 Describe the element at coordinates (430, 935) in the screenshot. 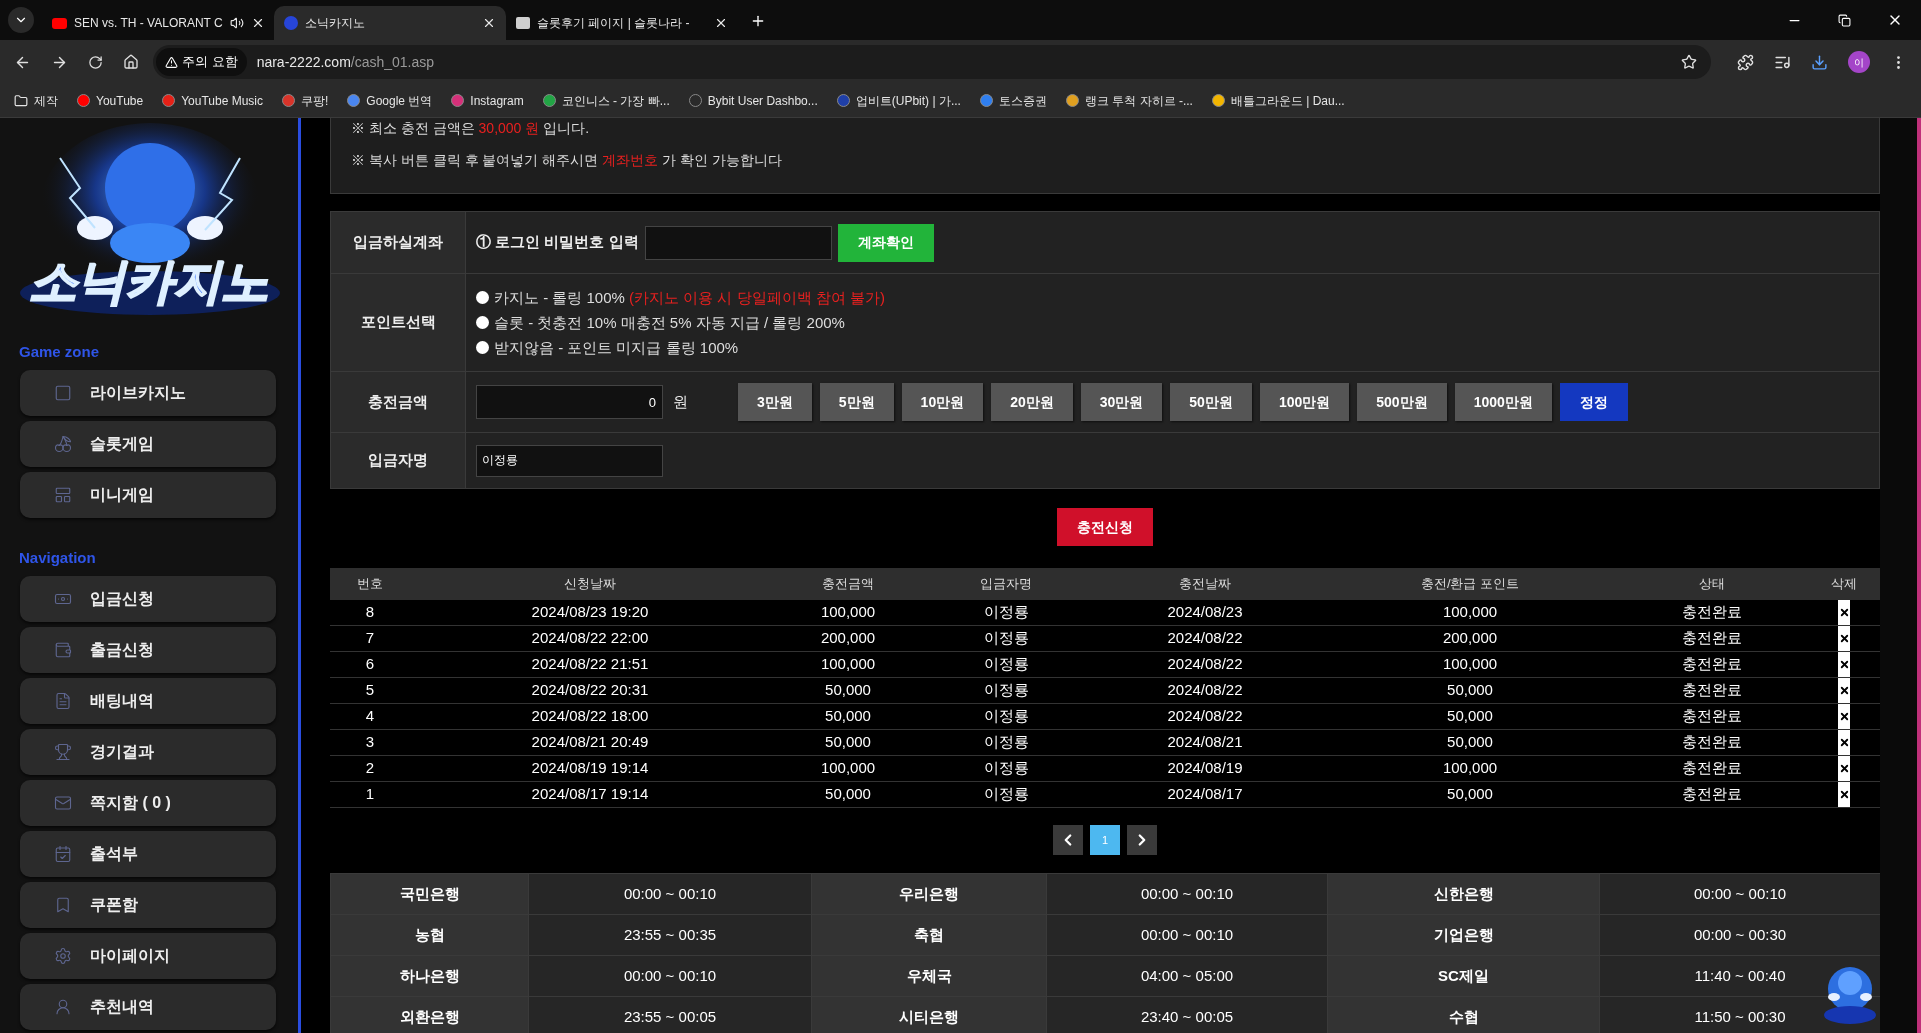

I see `table-cell: 농협` at that location.